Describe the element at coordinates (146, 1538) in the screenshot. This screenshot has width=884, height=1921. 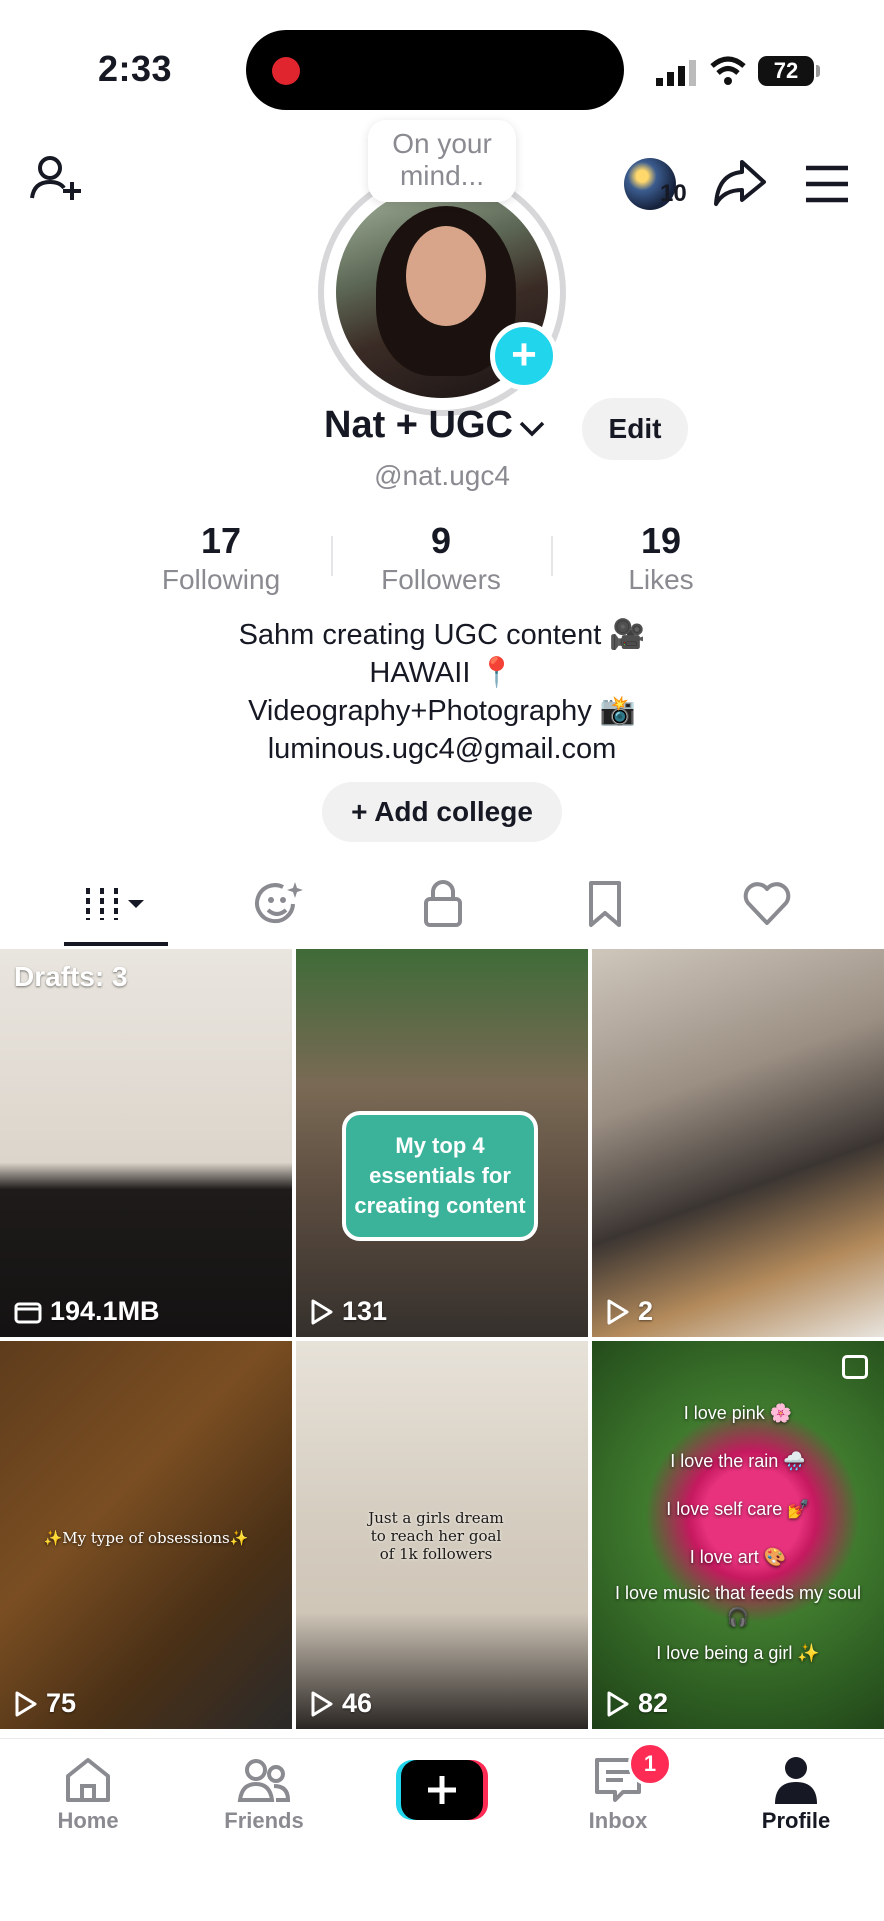
I see `thumbnail-caption: ✨My type of obsessions✨` at that location.